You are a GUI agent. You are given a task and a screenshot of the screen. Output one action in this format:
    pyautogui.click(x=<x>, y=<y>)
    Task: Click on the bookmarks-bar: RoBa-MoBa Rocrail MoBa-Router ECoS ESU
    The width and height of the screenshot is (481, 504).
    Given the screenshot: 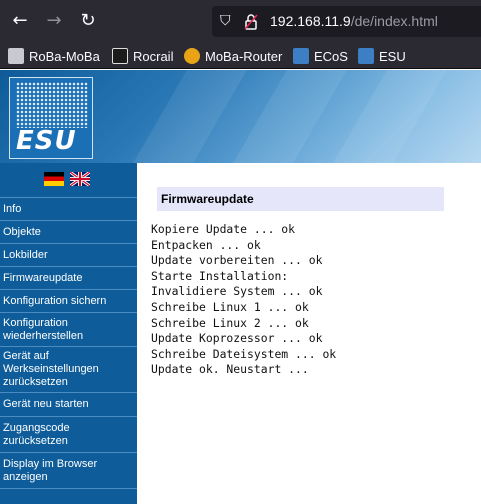 What is the action you would take?
    pyautogui.click(x=240, y=55)
    